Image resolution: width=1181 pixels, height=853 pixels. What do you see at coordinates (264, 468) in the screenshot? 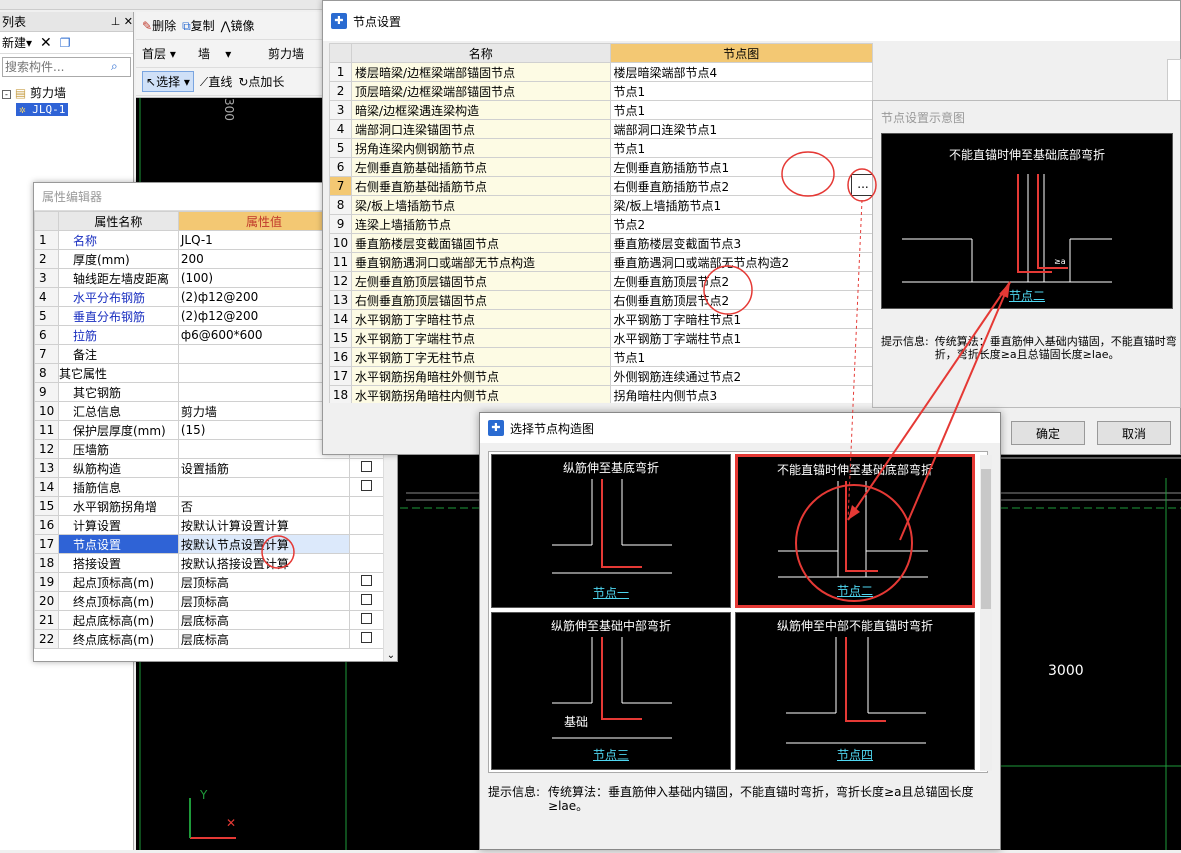
I see `property-value-cell: 设置插筋` at bounding box center [264, 468].